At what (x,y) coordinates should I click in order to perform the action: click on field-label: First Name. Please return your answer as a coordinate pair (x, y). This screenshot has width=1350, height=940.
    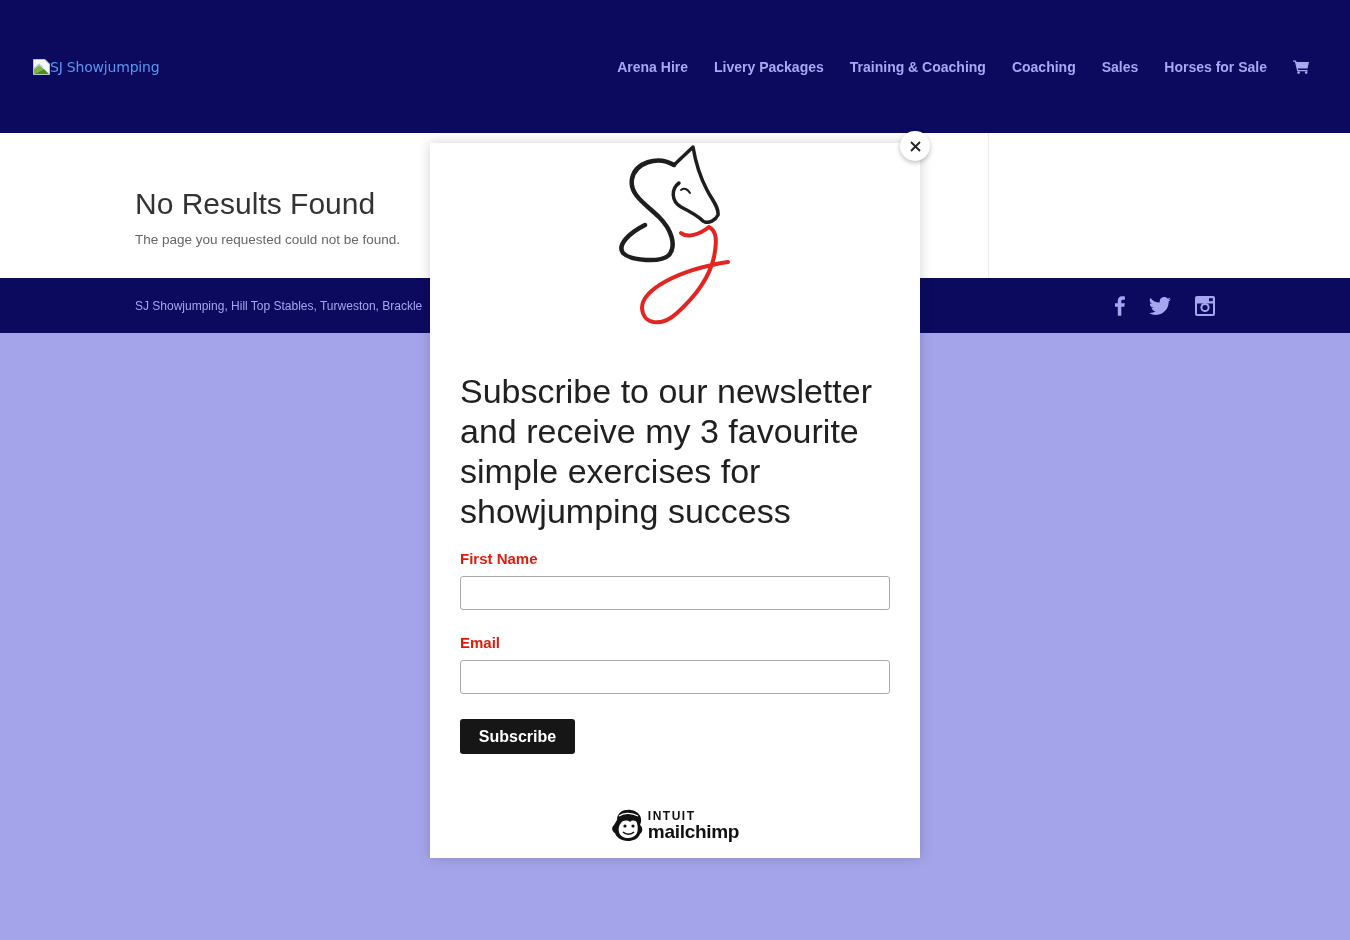
    Looking at the image, I should click on (499, 559).